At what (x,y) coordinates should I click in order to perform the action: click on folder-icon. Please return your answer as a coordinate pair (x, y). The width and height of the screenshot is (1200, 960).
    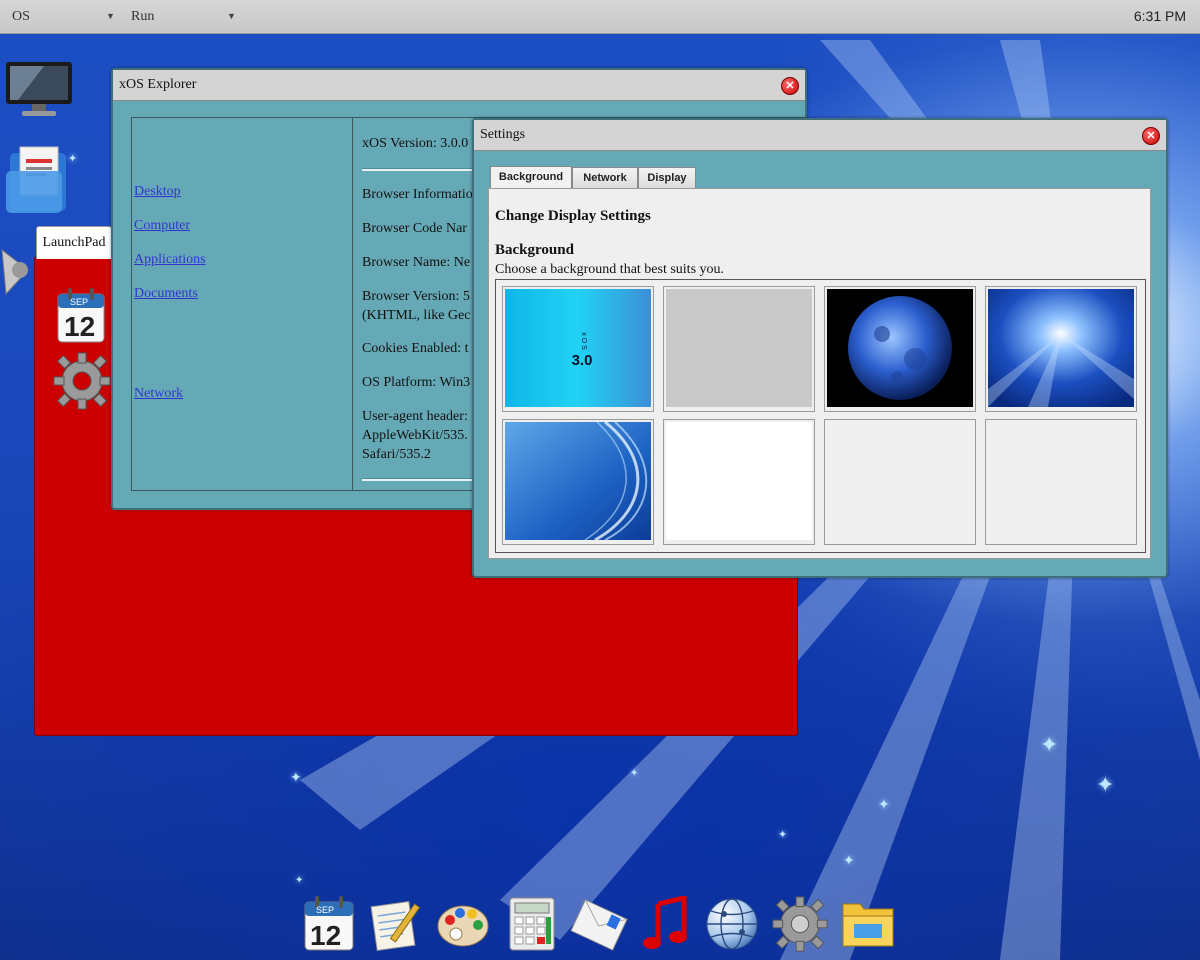
    Looking at the image, I should click on (867, 924).